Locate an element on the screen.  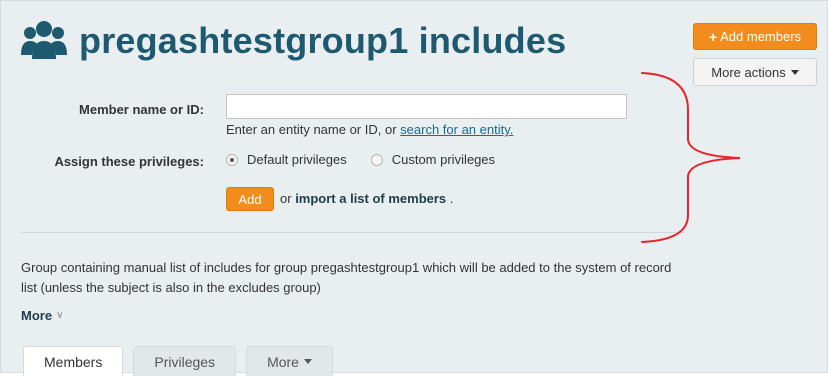
add-members-button: + Add members is located at coordinates (755, 36).